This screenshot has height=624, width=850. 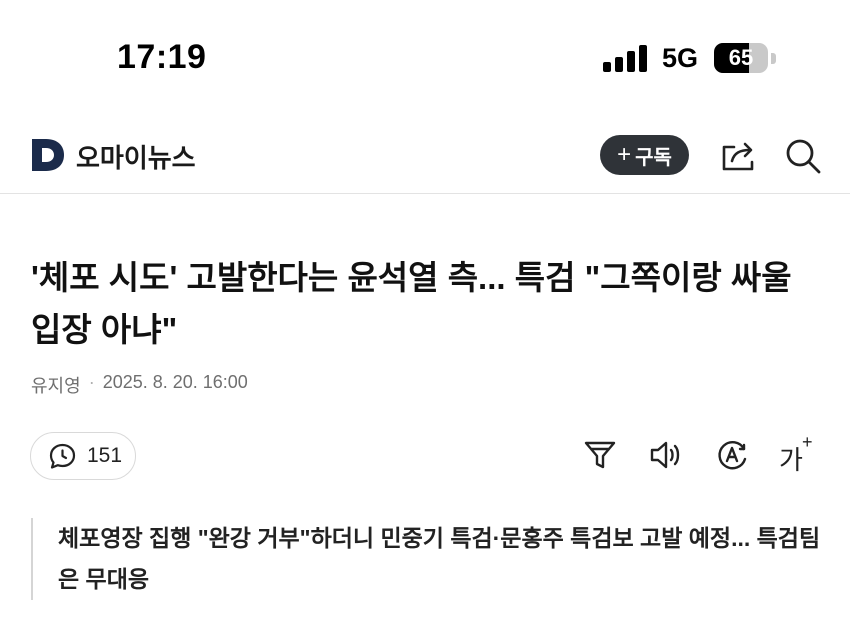 What do you see at coordinates (666, 455) in the screenshot?
I see `speaker-icon` at bounding box center [666, 455].